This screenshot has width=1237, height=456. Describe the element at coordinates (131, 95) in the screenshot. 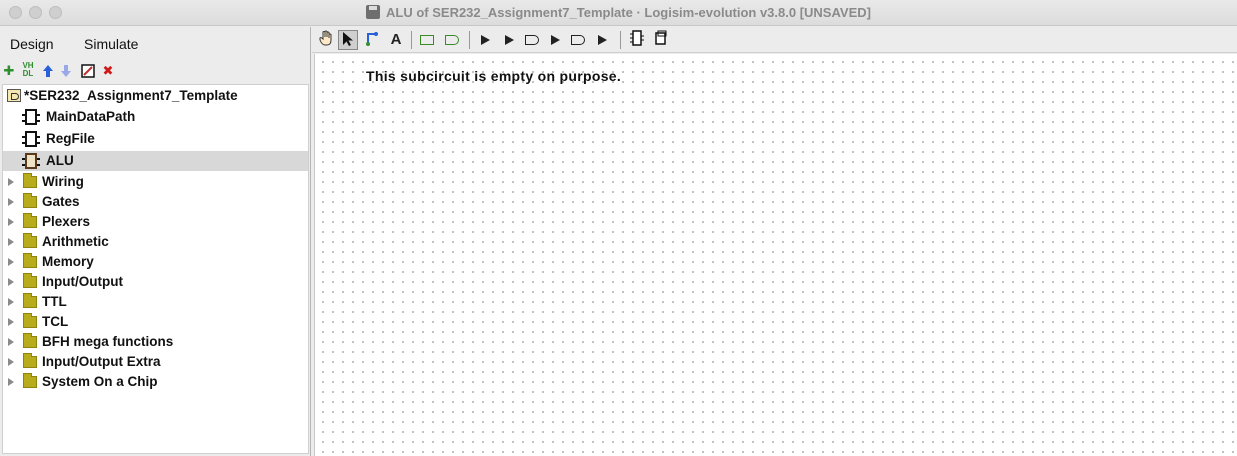

I see `tree-project-label: *SER232_Assignment7_Template` at that location.